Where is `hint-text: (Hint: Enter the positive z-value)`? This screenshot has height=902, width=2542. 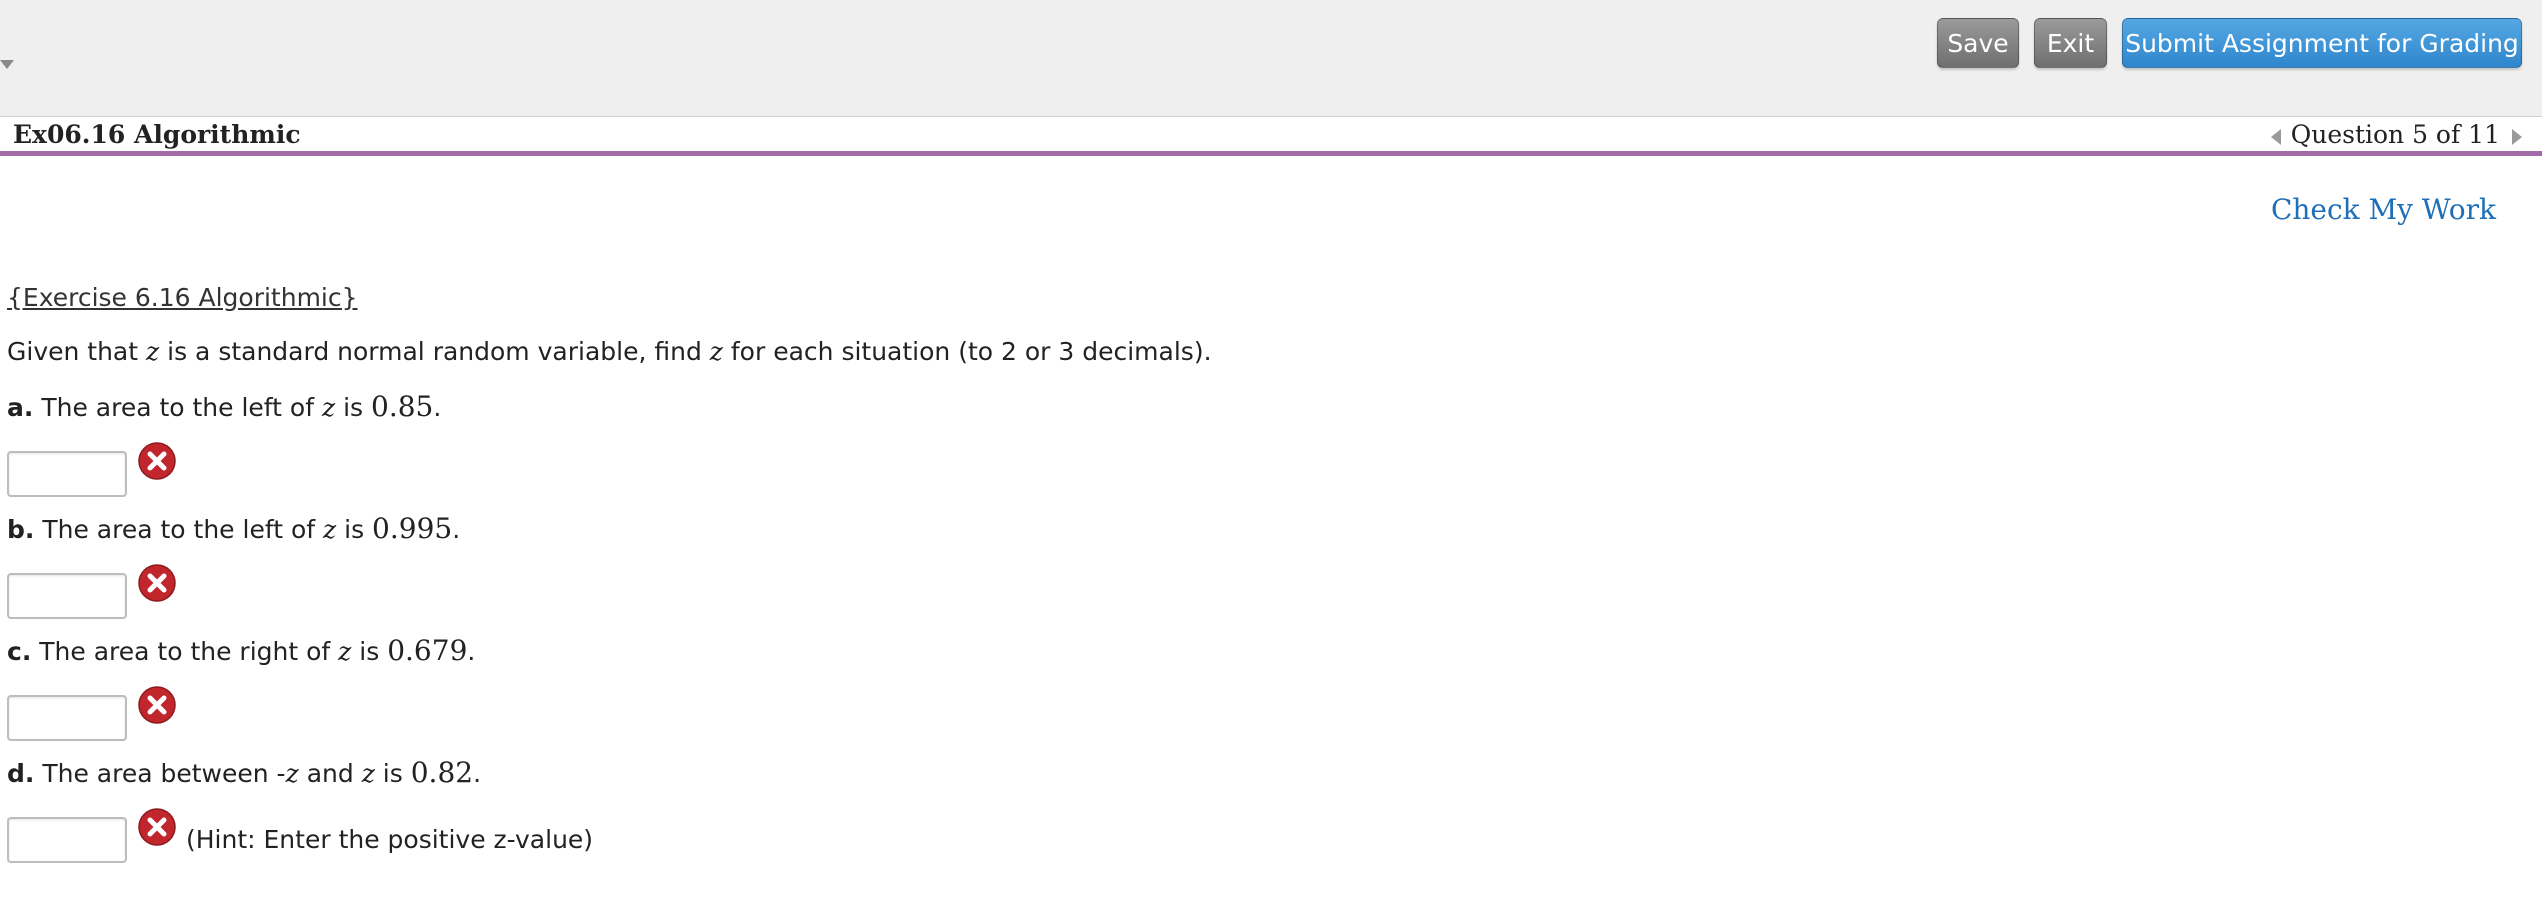 hint-text: (Hint: Enter the positive z-value) is located at coordinates (390, 839).